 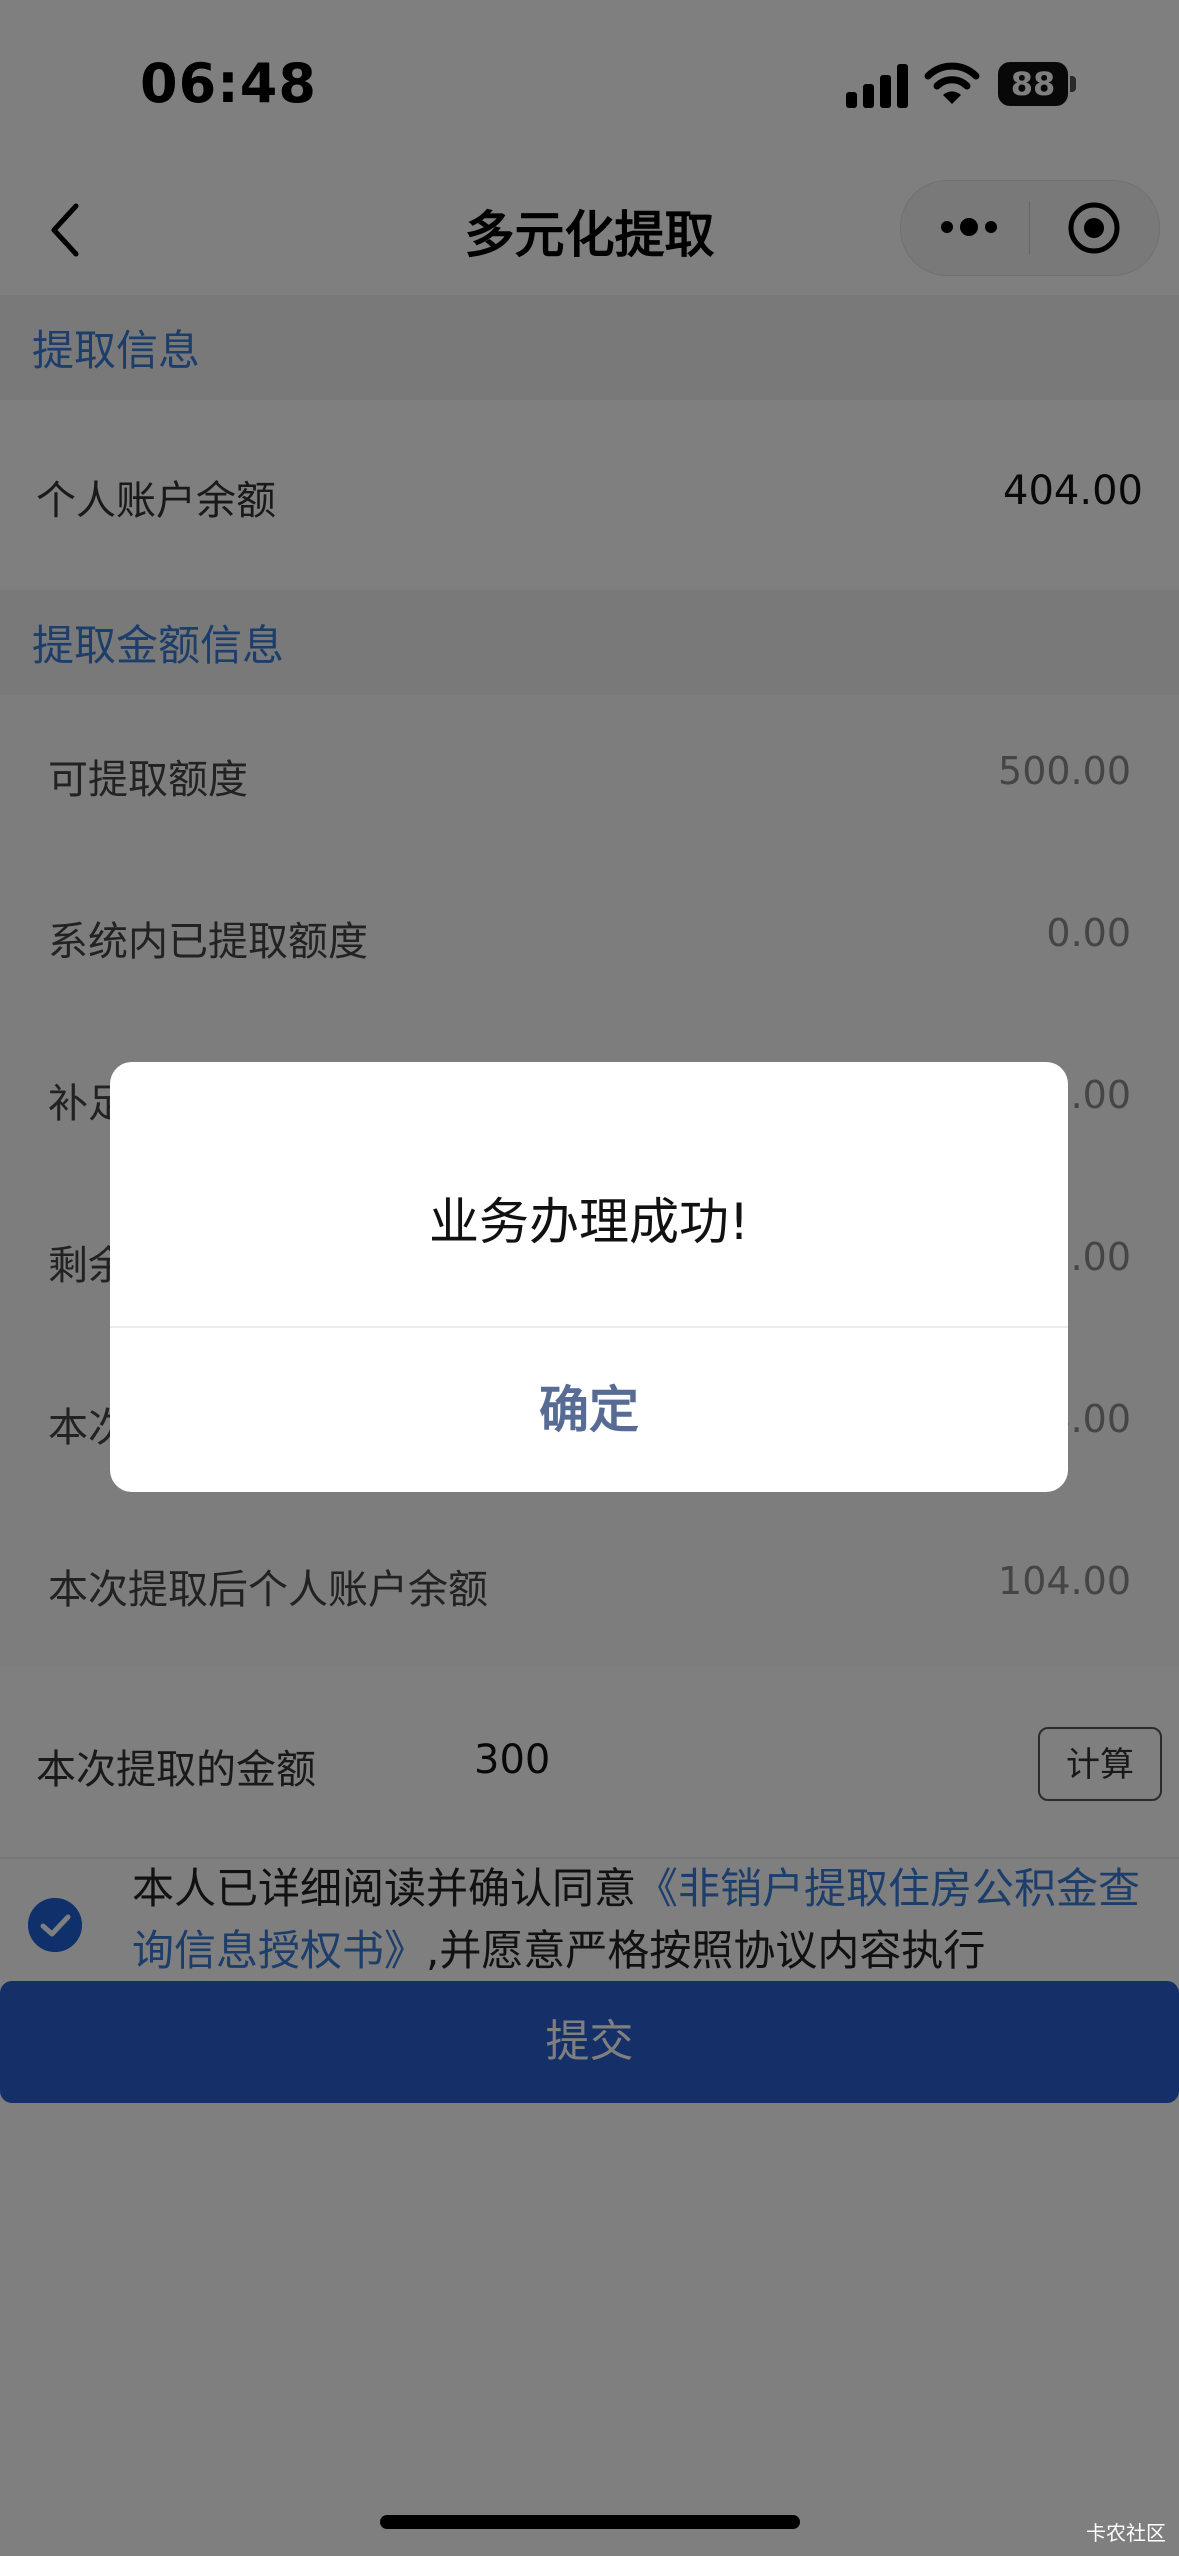 I want to click on watermark: 卡农社区, so click(x=1126, y=2533).